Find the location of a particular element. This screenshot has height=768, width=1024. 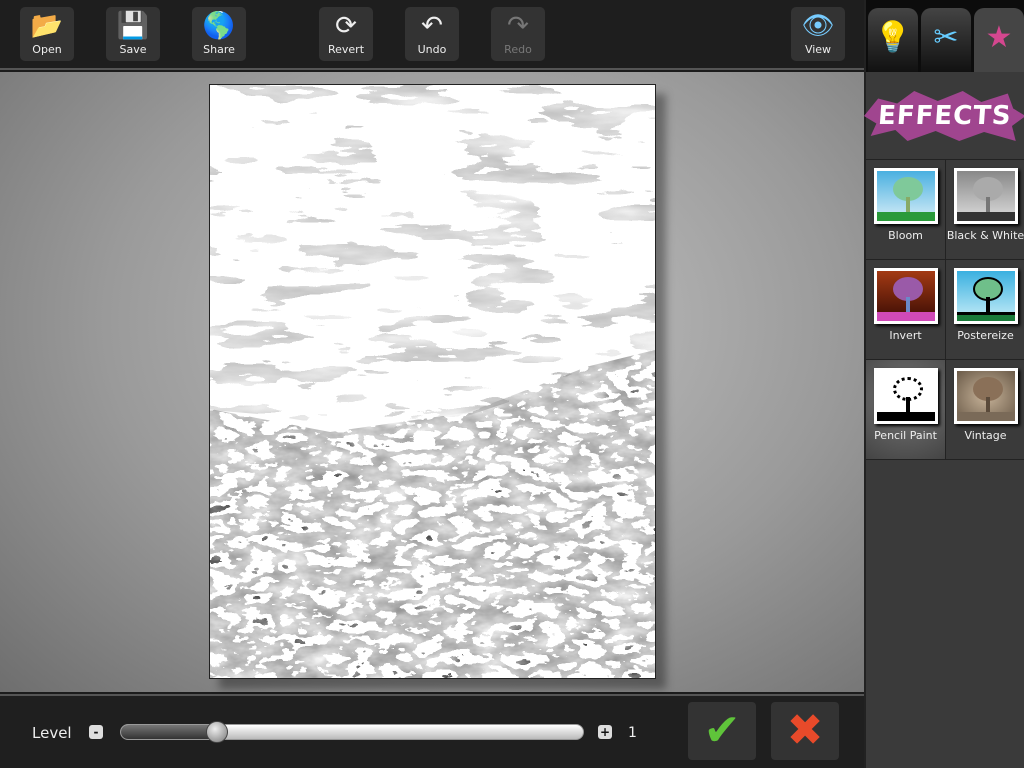

eye-icon: 👁 is located at coordinates (818, 26).